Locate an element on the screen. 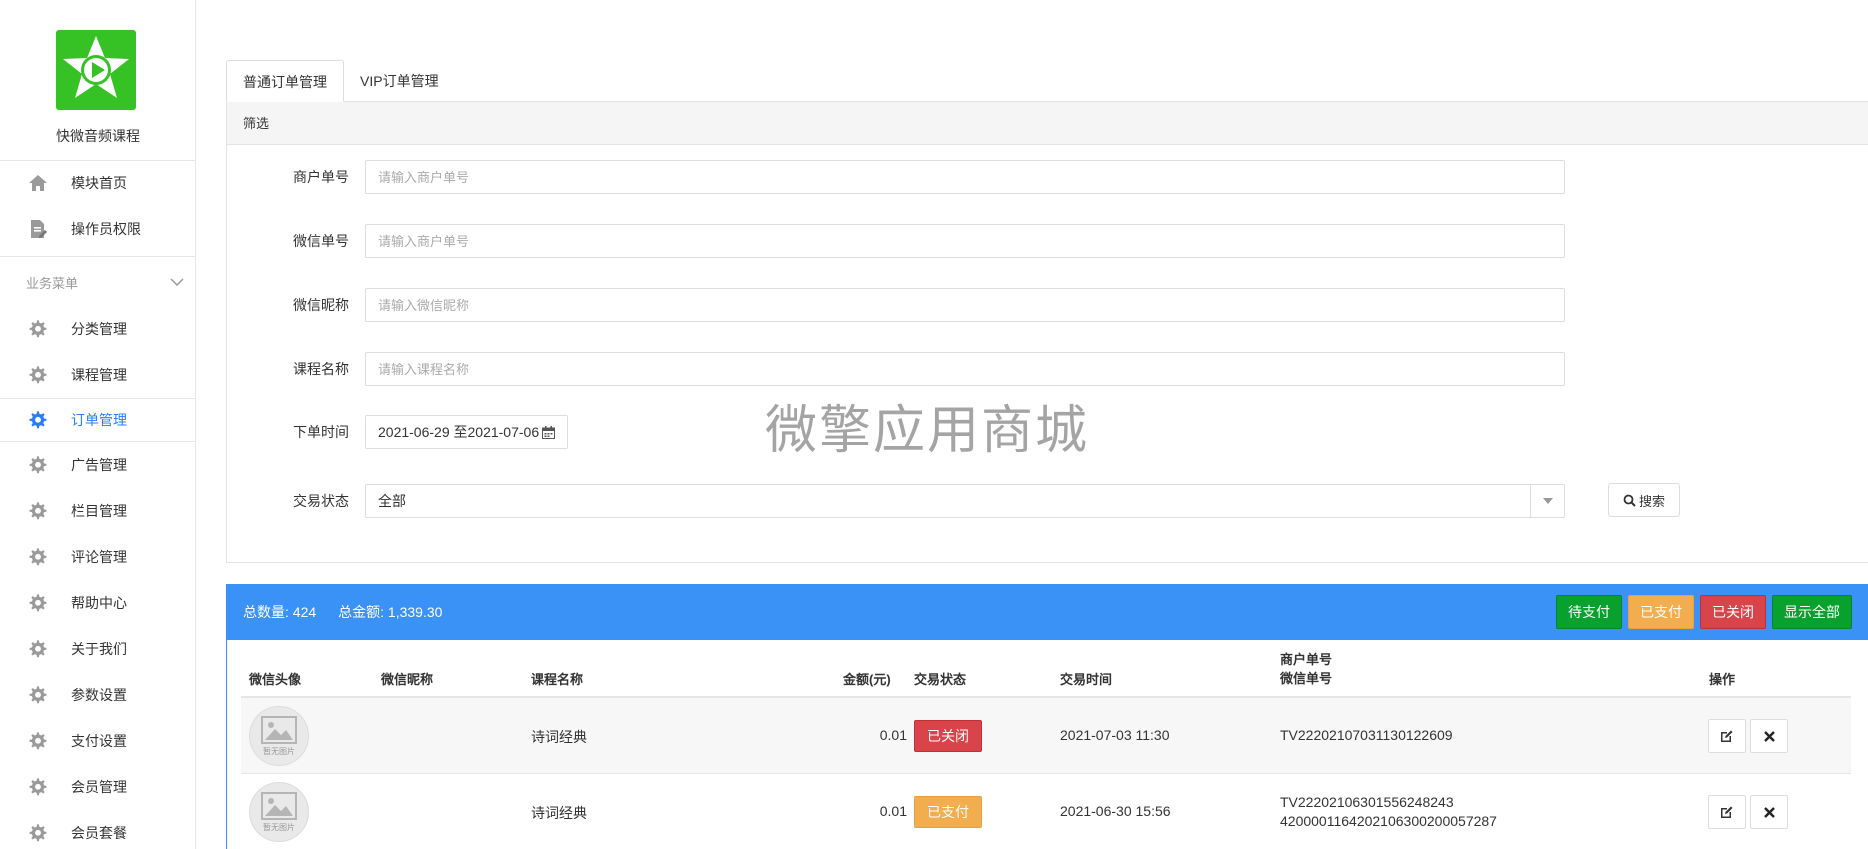 This screenshot has width=1868, height=849. sidebar-item-label: 关于我们 is located at coordinates (99, 649).